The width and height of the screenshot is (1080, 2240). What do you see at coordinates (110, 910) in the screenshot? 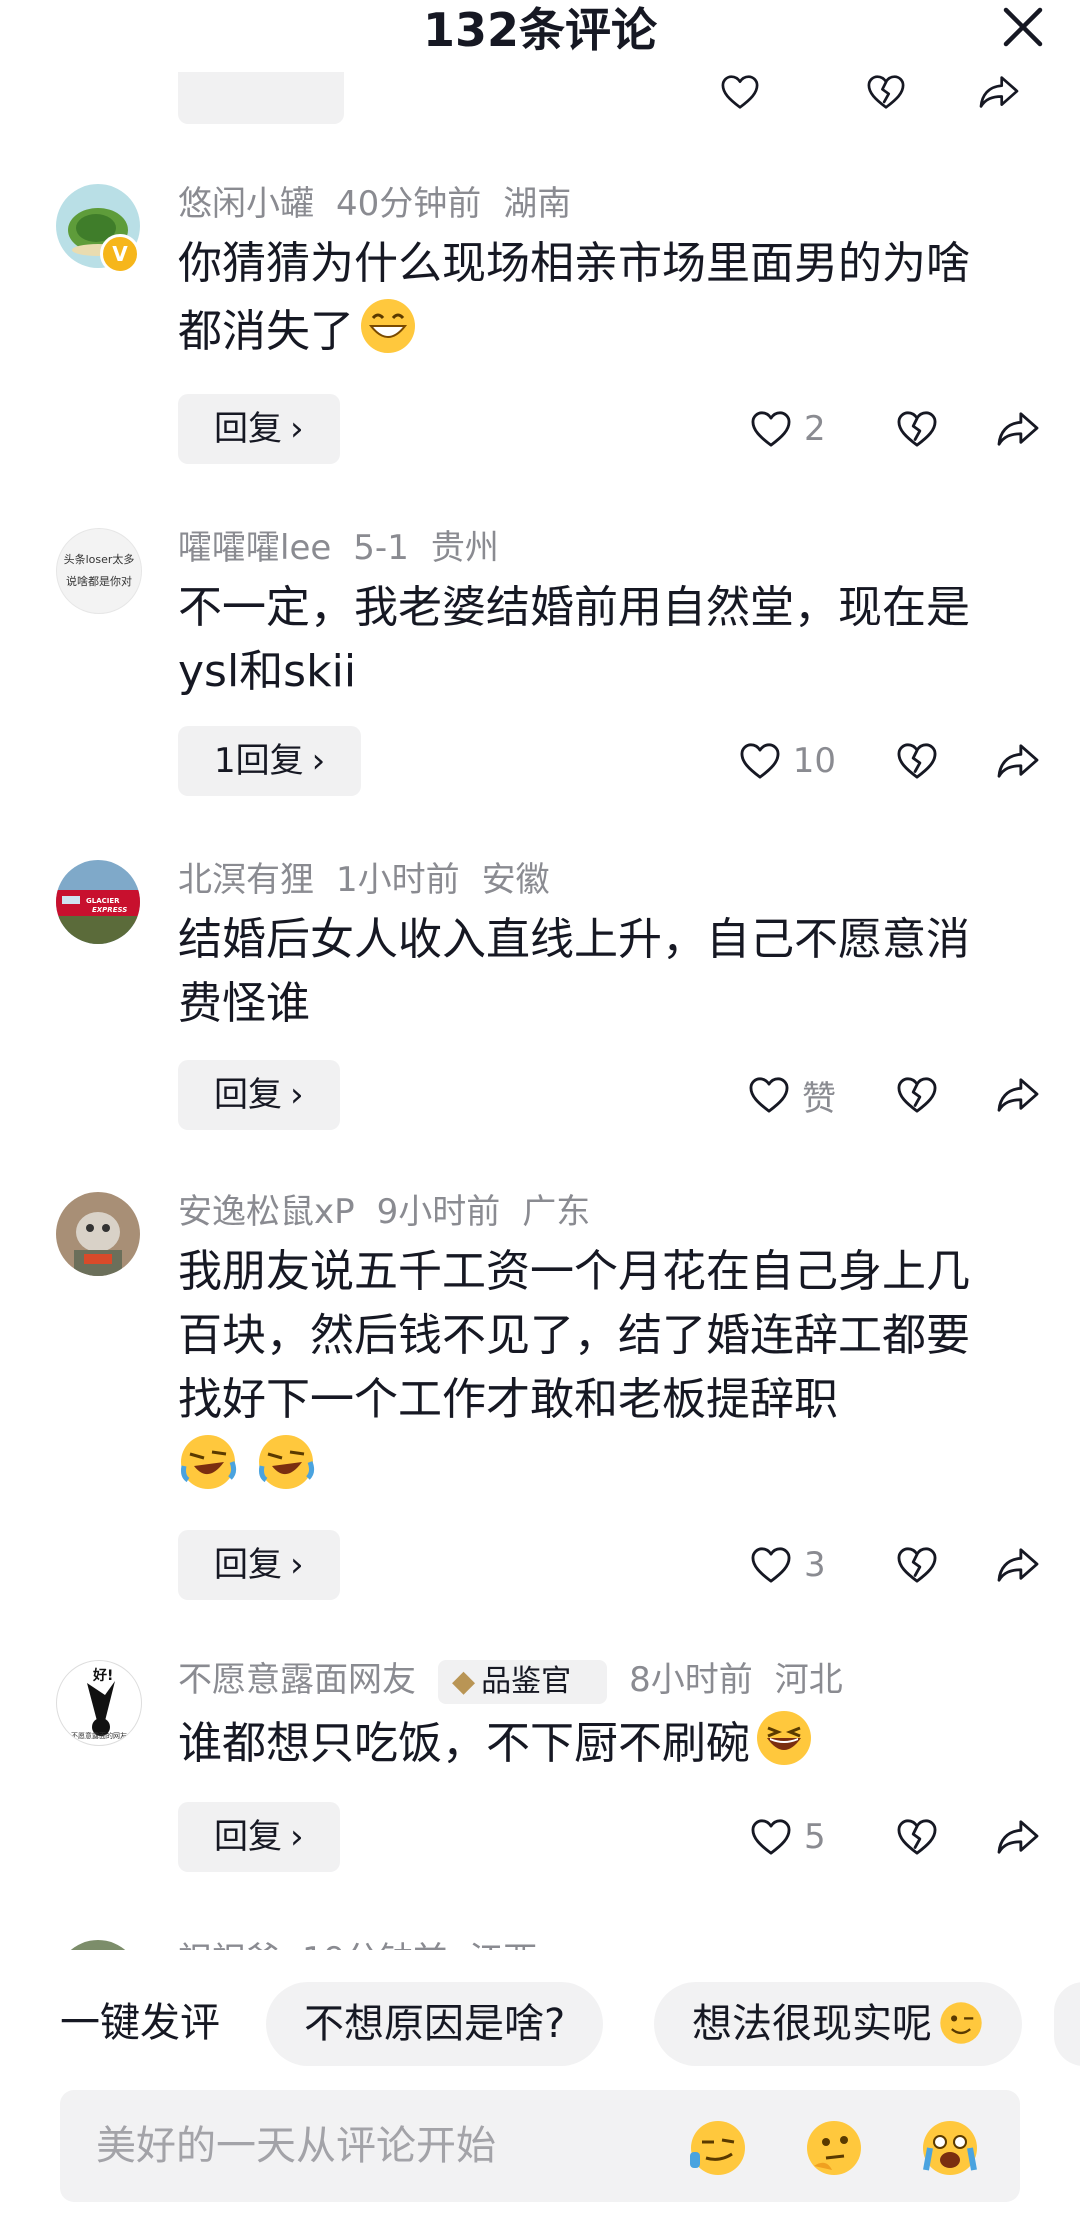
I see `avatar-text-line-2: EXPRESS` at bounding box center [110, 910].